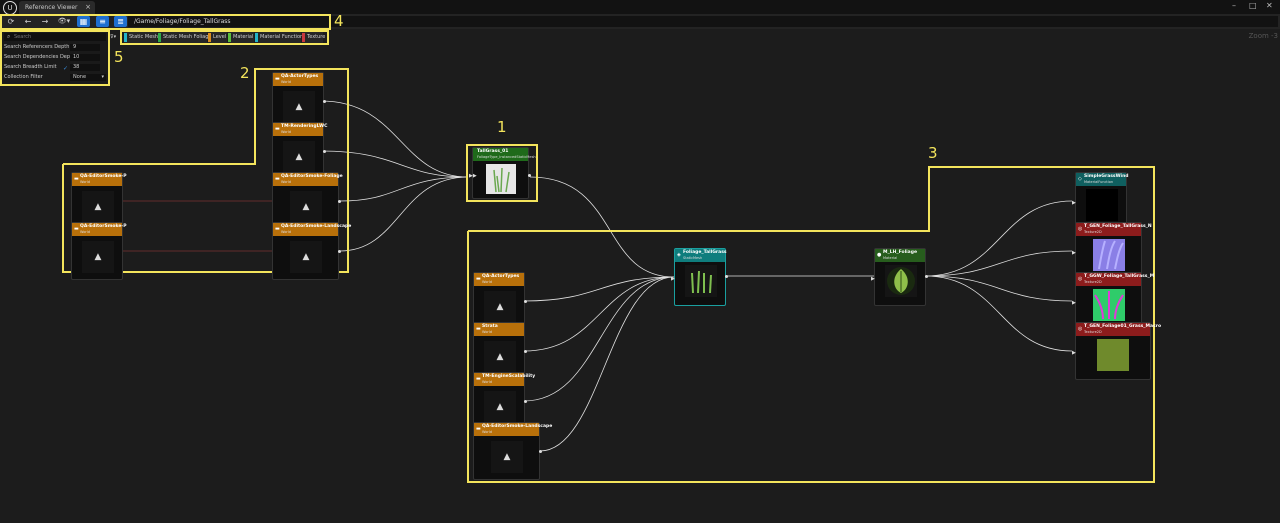 The width and height of the screenshot is (1280, 523). Describe the element at coordinates (245, 73) in the screenshot. I see `annotation-2: 2` at that location.